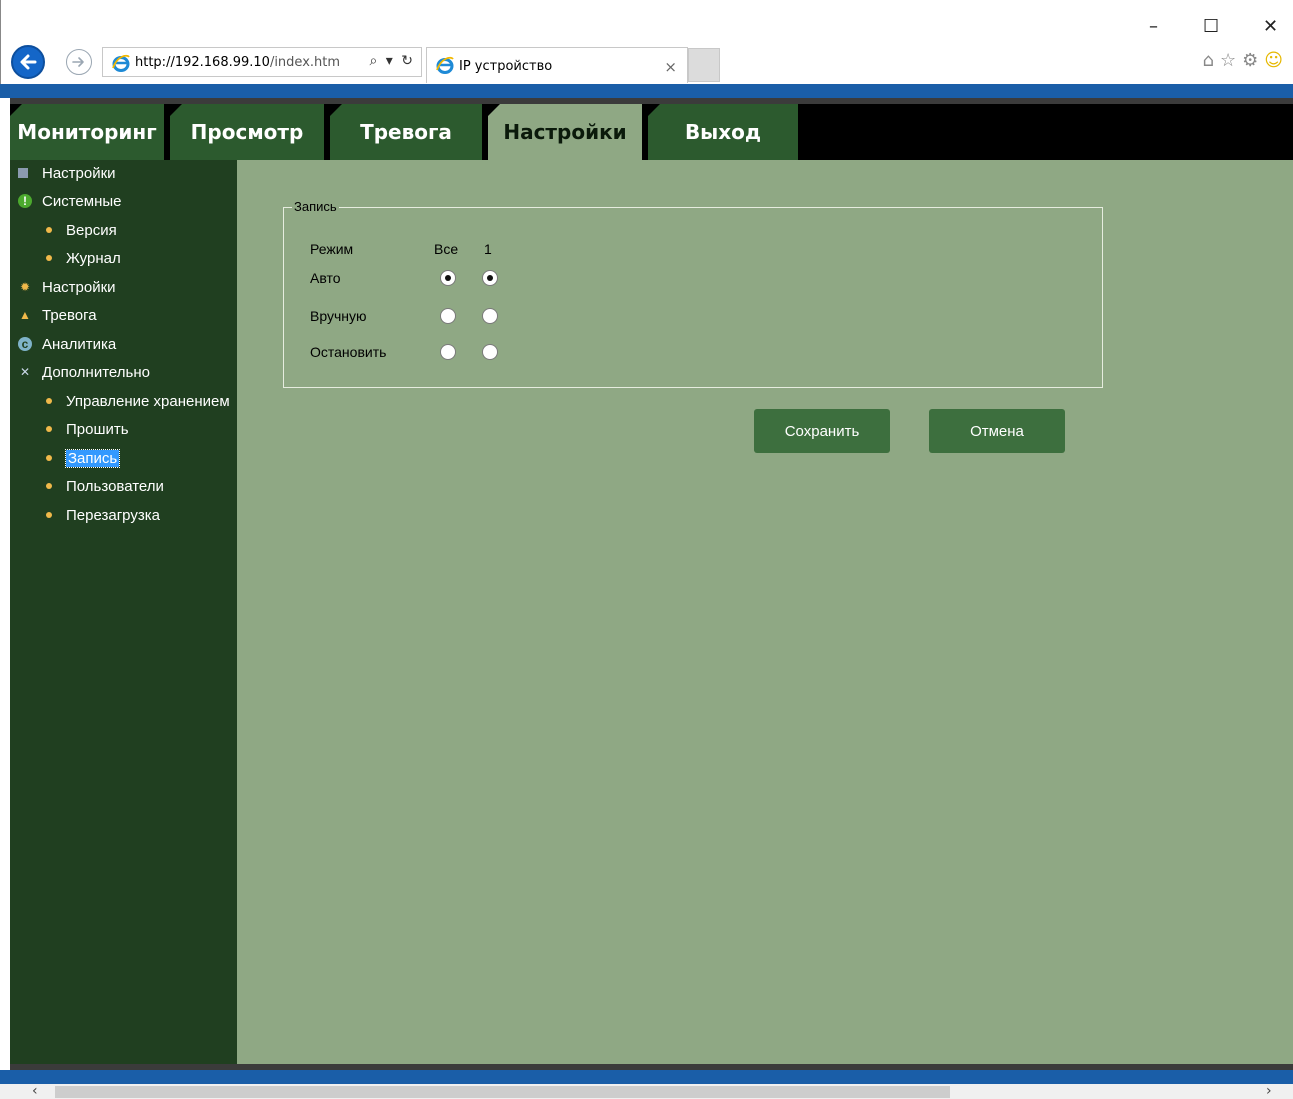  Describe the element at coordinates (822, 431) in the screenshot. I see `save-button: Сохранить` at that location.